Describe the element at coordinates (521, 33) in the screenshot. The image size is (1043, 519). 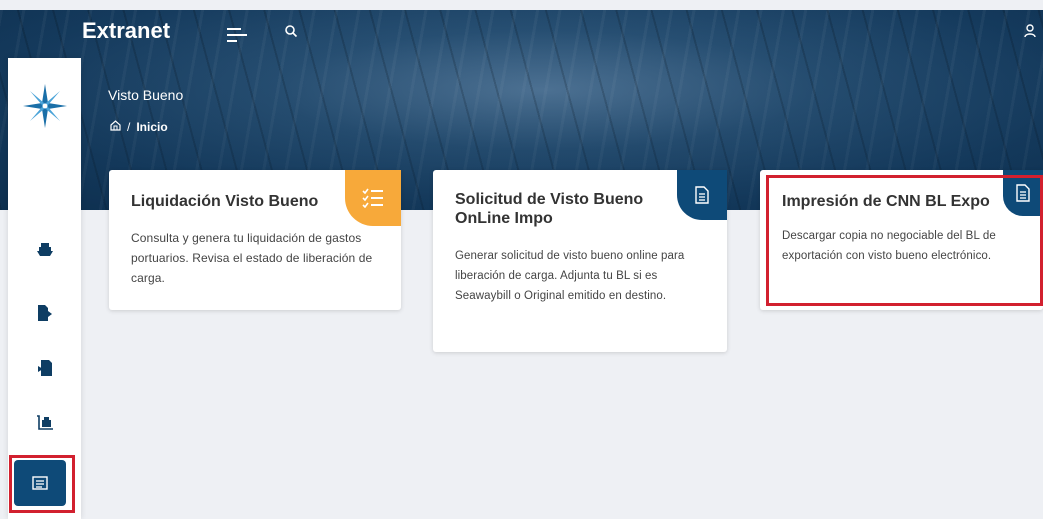
I see `top-bar: Extranet` at that location.